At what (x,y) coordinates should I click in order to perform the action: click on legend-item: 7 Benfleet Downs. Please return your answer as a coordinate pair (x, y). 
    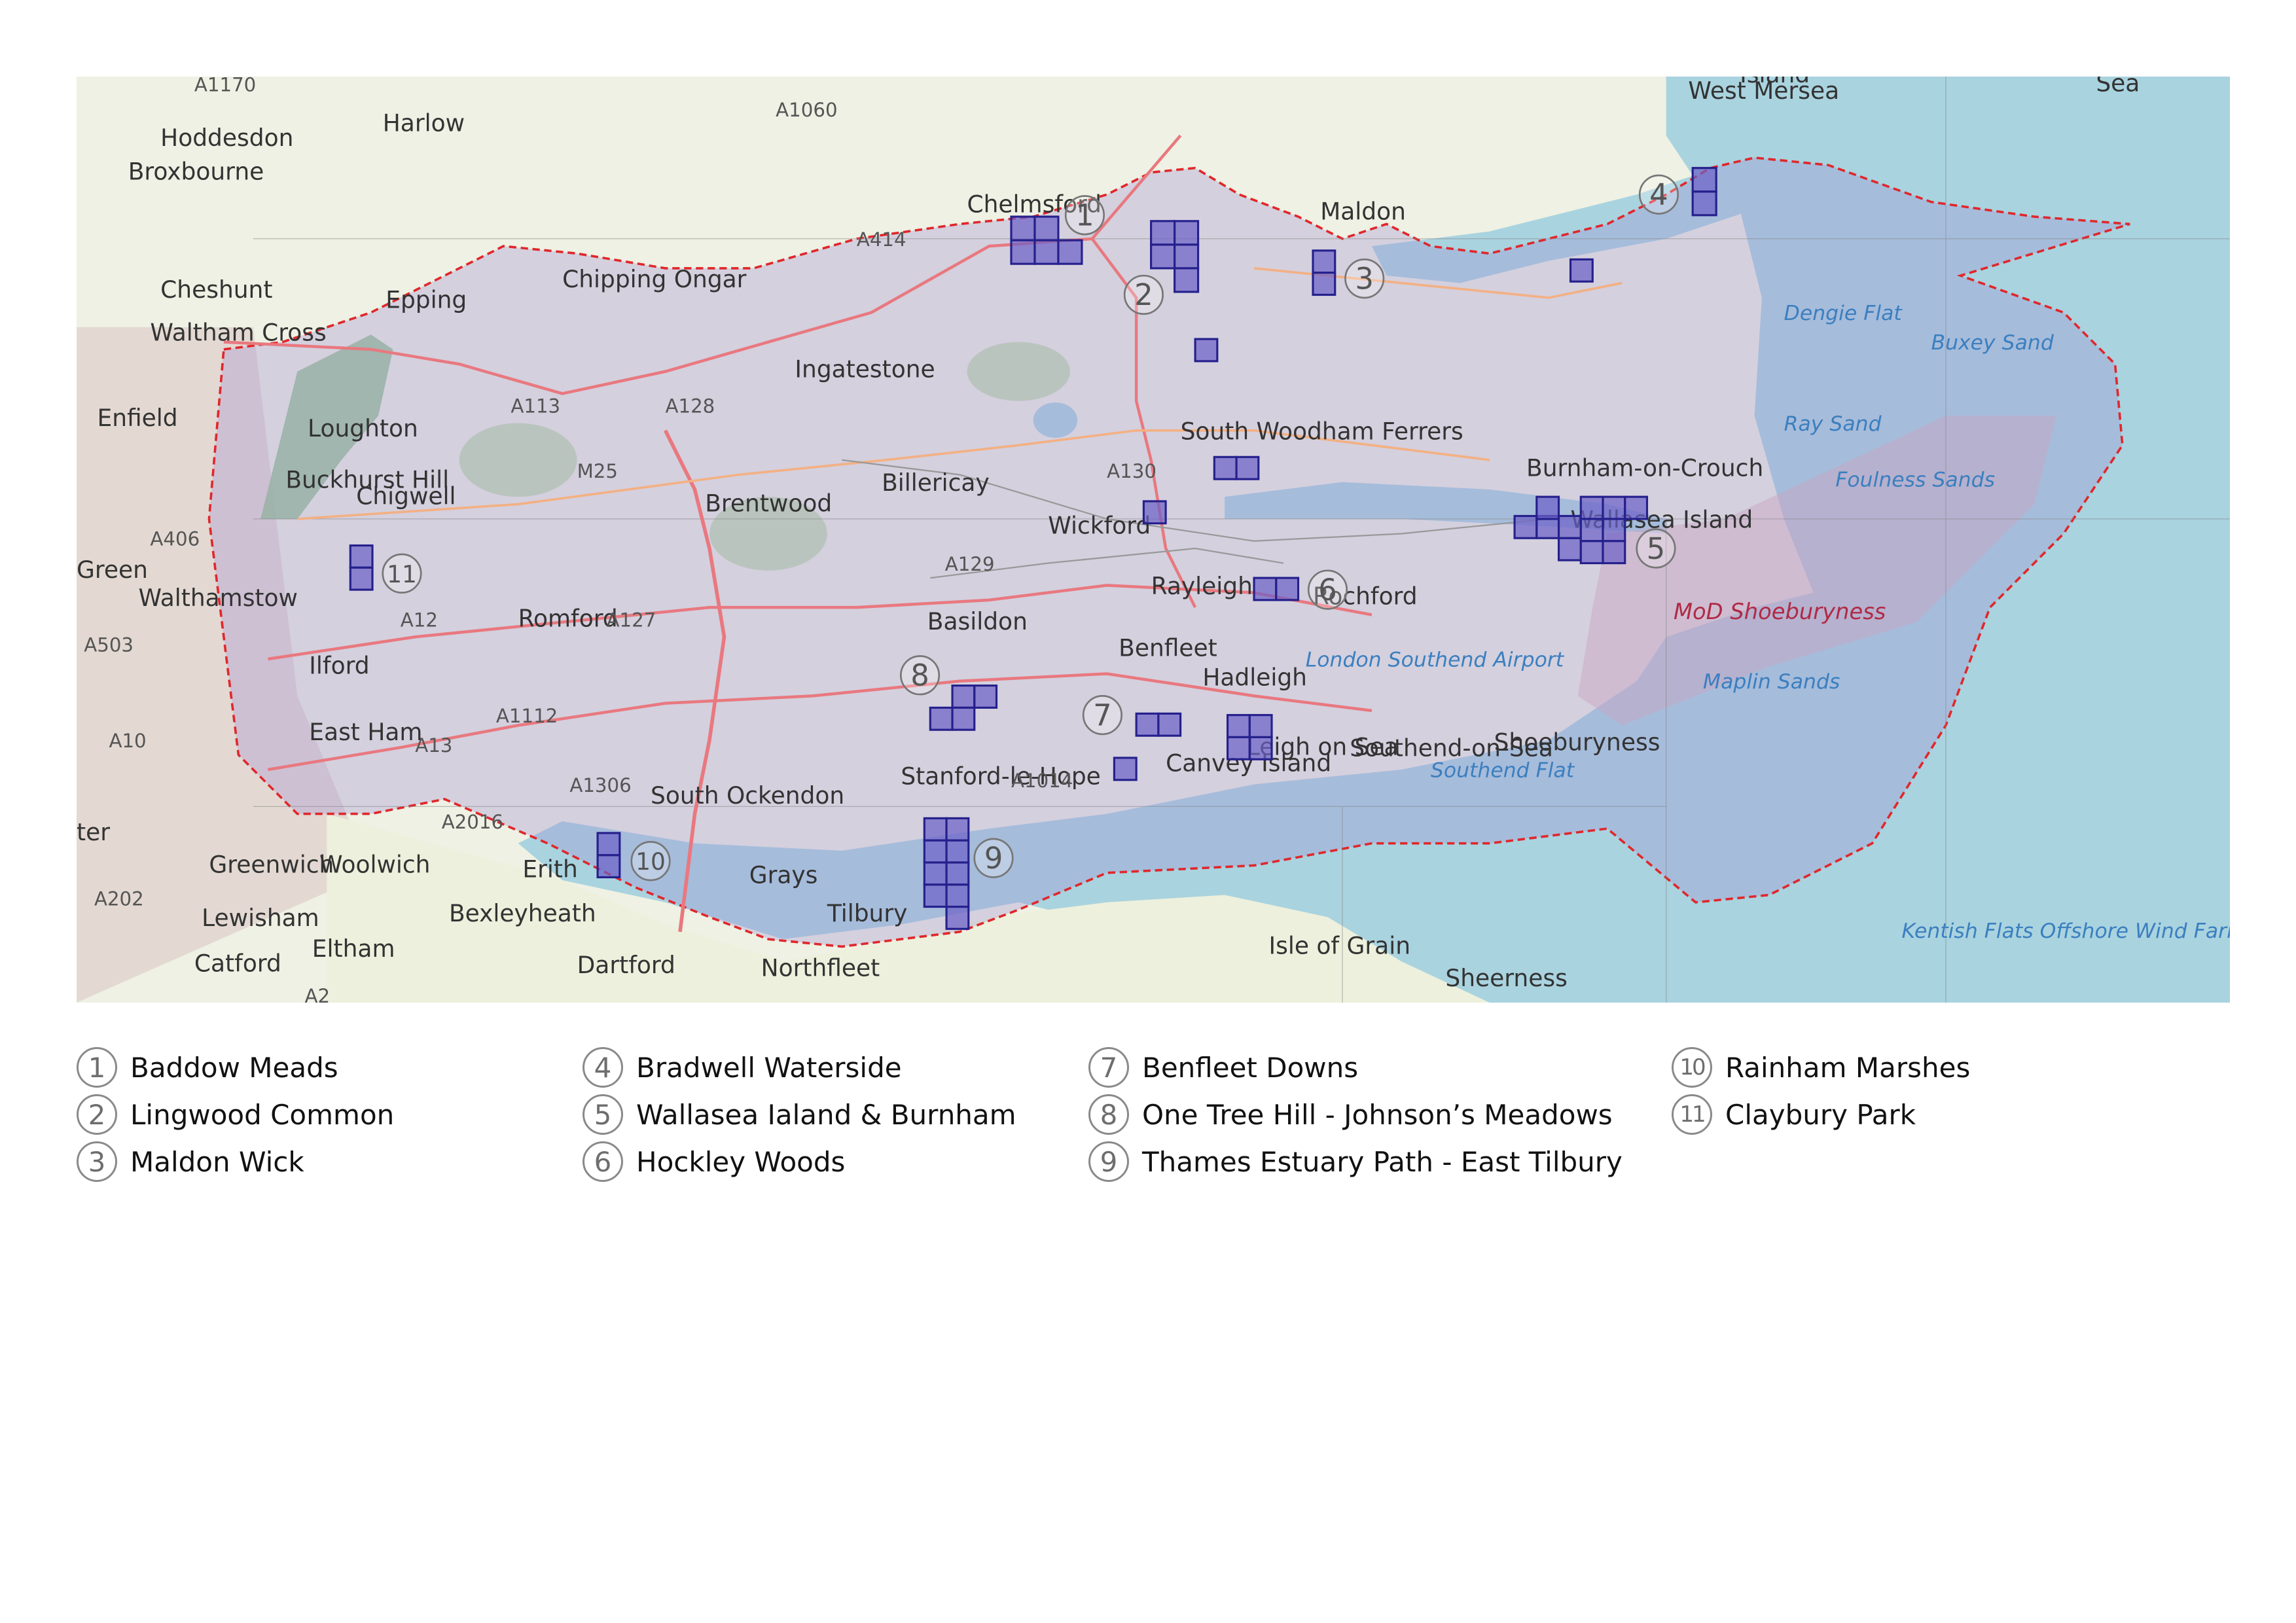
    Looking at the image, I should click on (1355, 1067).